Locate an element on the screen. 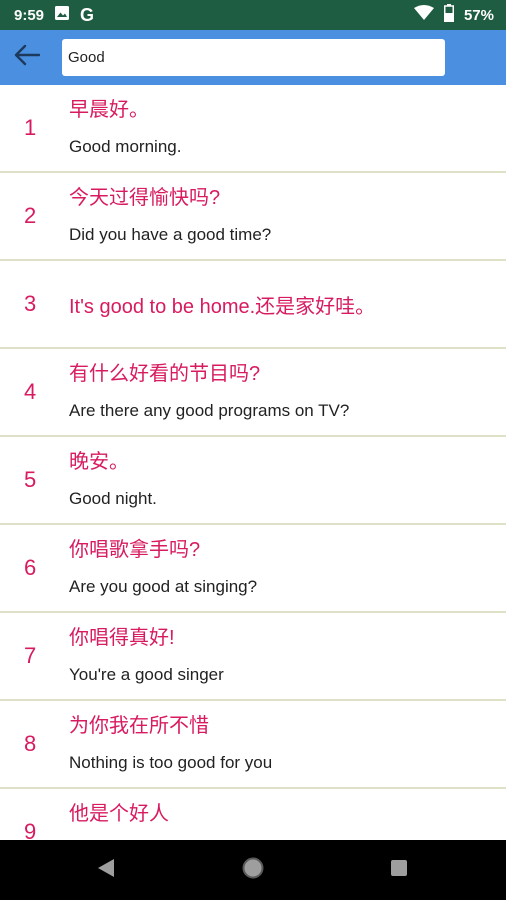 This screenshot has width=506, height=900. navigation-bar is located at coordinates (253, 870).